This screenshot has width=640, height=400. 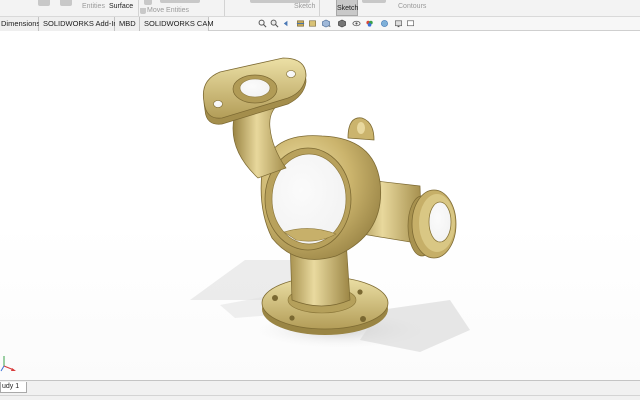 I want to click on view-orientation-icon, so click(x=326, y=23).